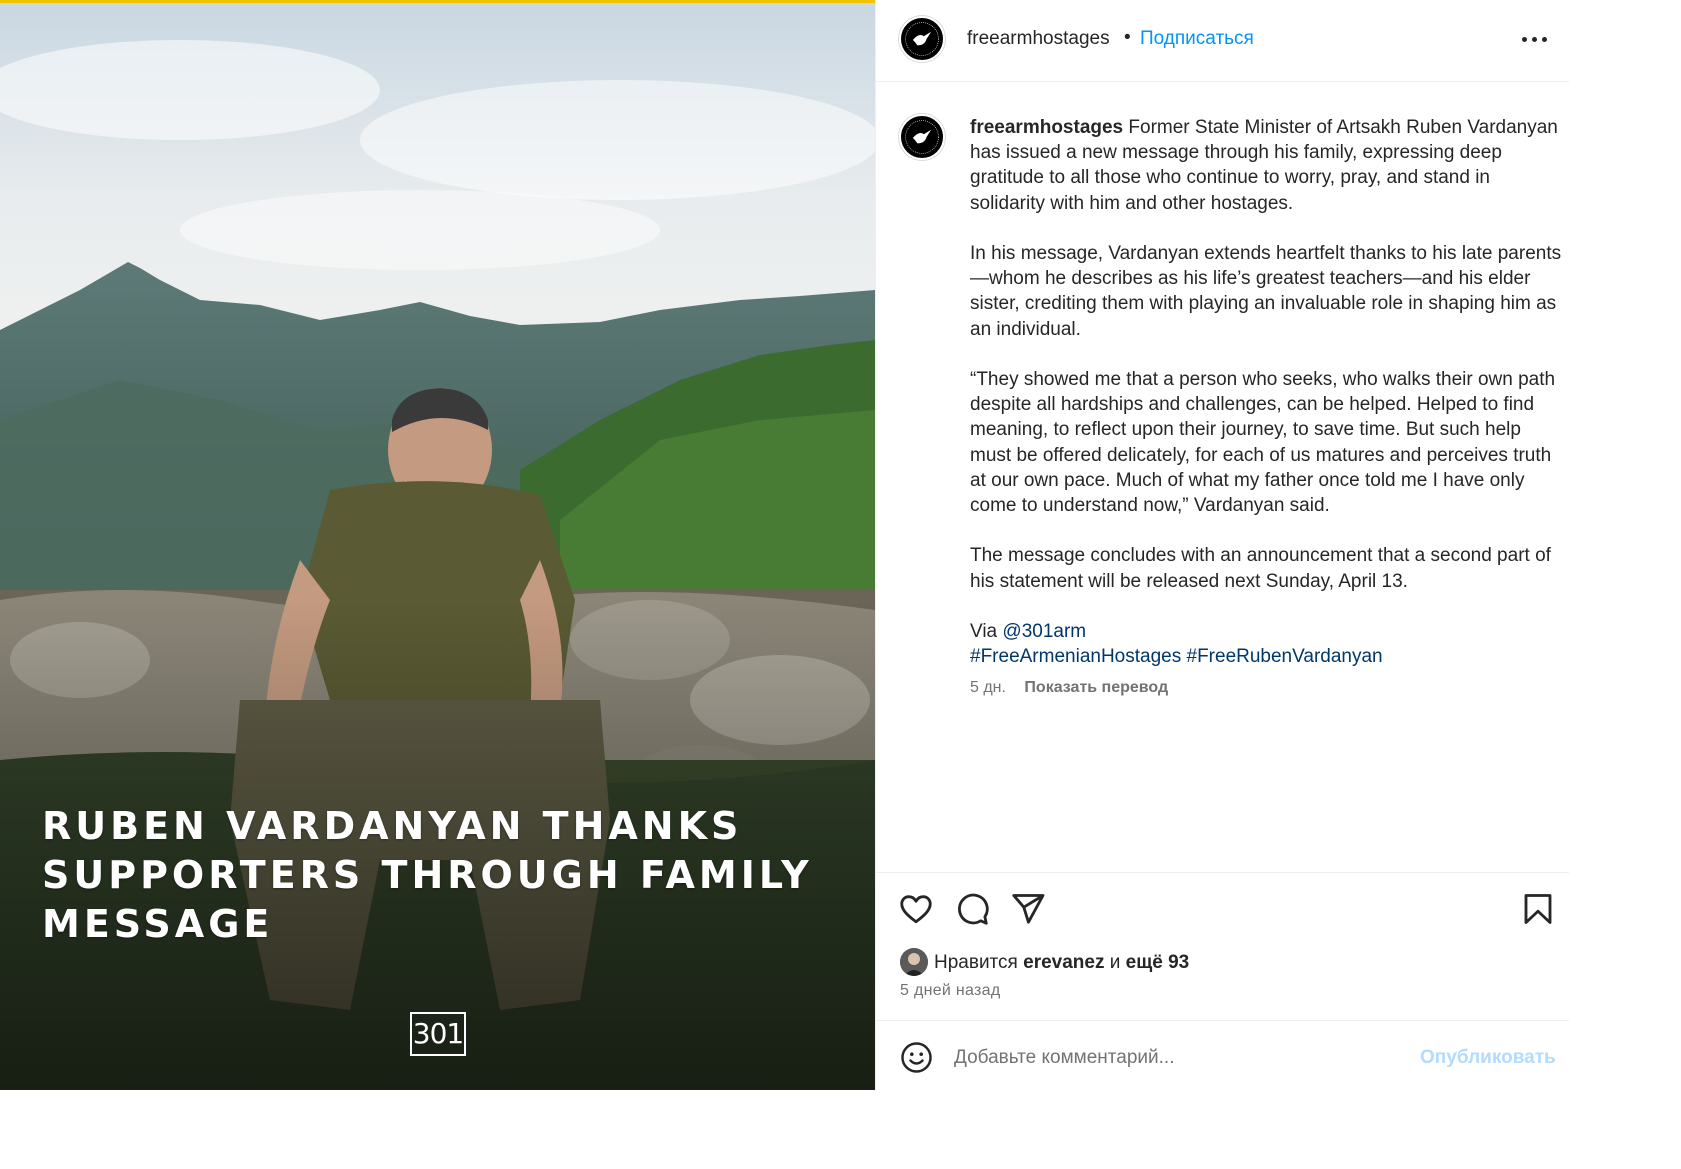  What do you see at coordinates (950, 991) in the screenshot?
I see `post-timestamp: 5 дней назад` at bounding box center [950, 991].